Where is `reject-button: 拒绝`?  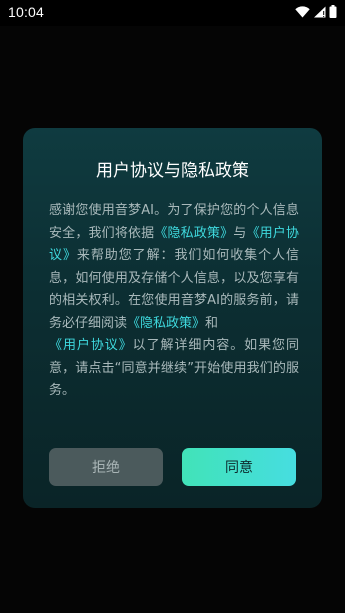
reject-button: 拒绝 is located at coordinates (106, 467).